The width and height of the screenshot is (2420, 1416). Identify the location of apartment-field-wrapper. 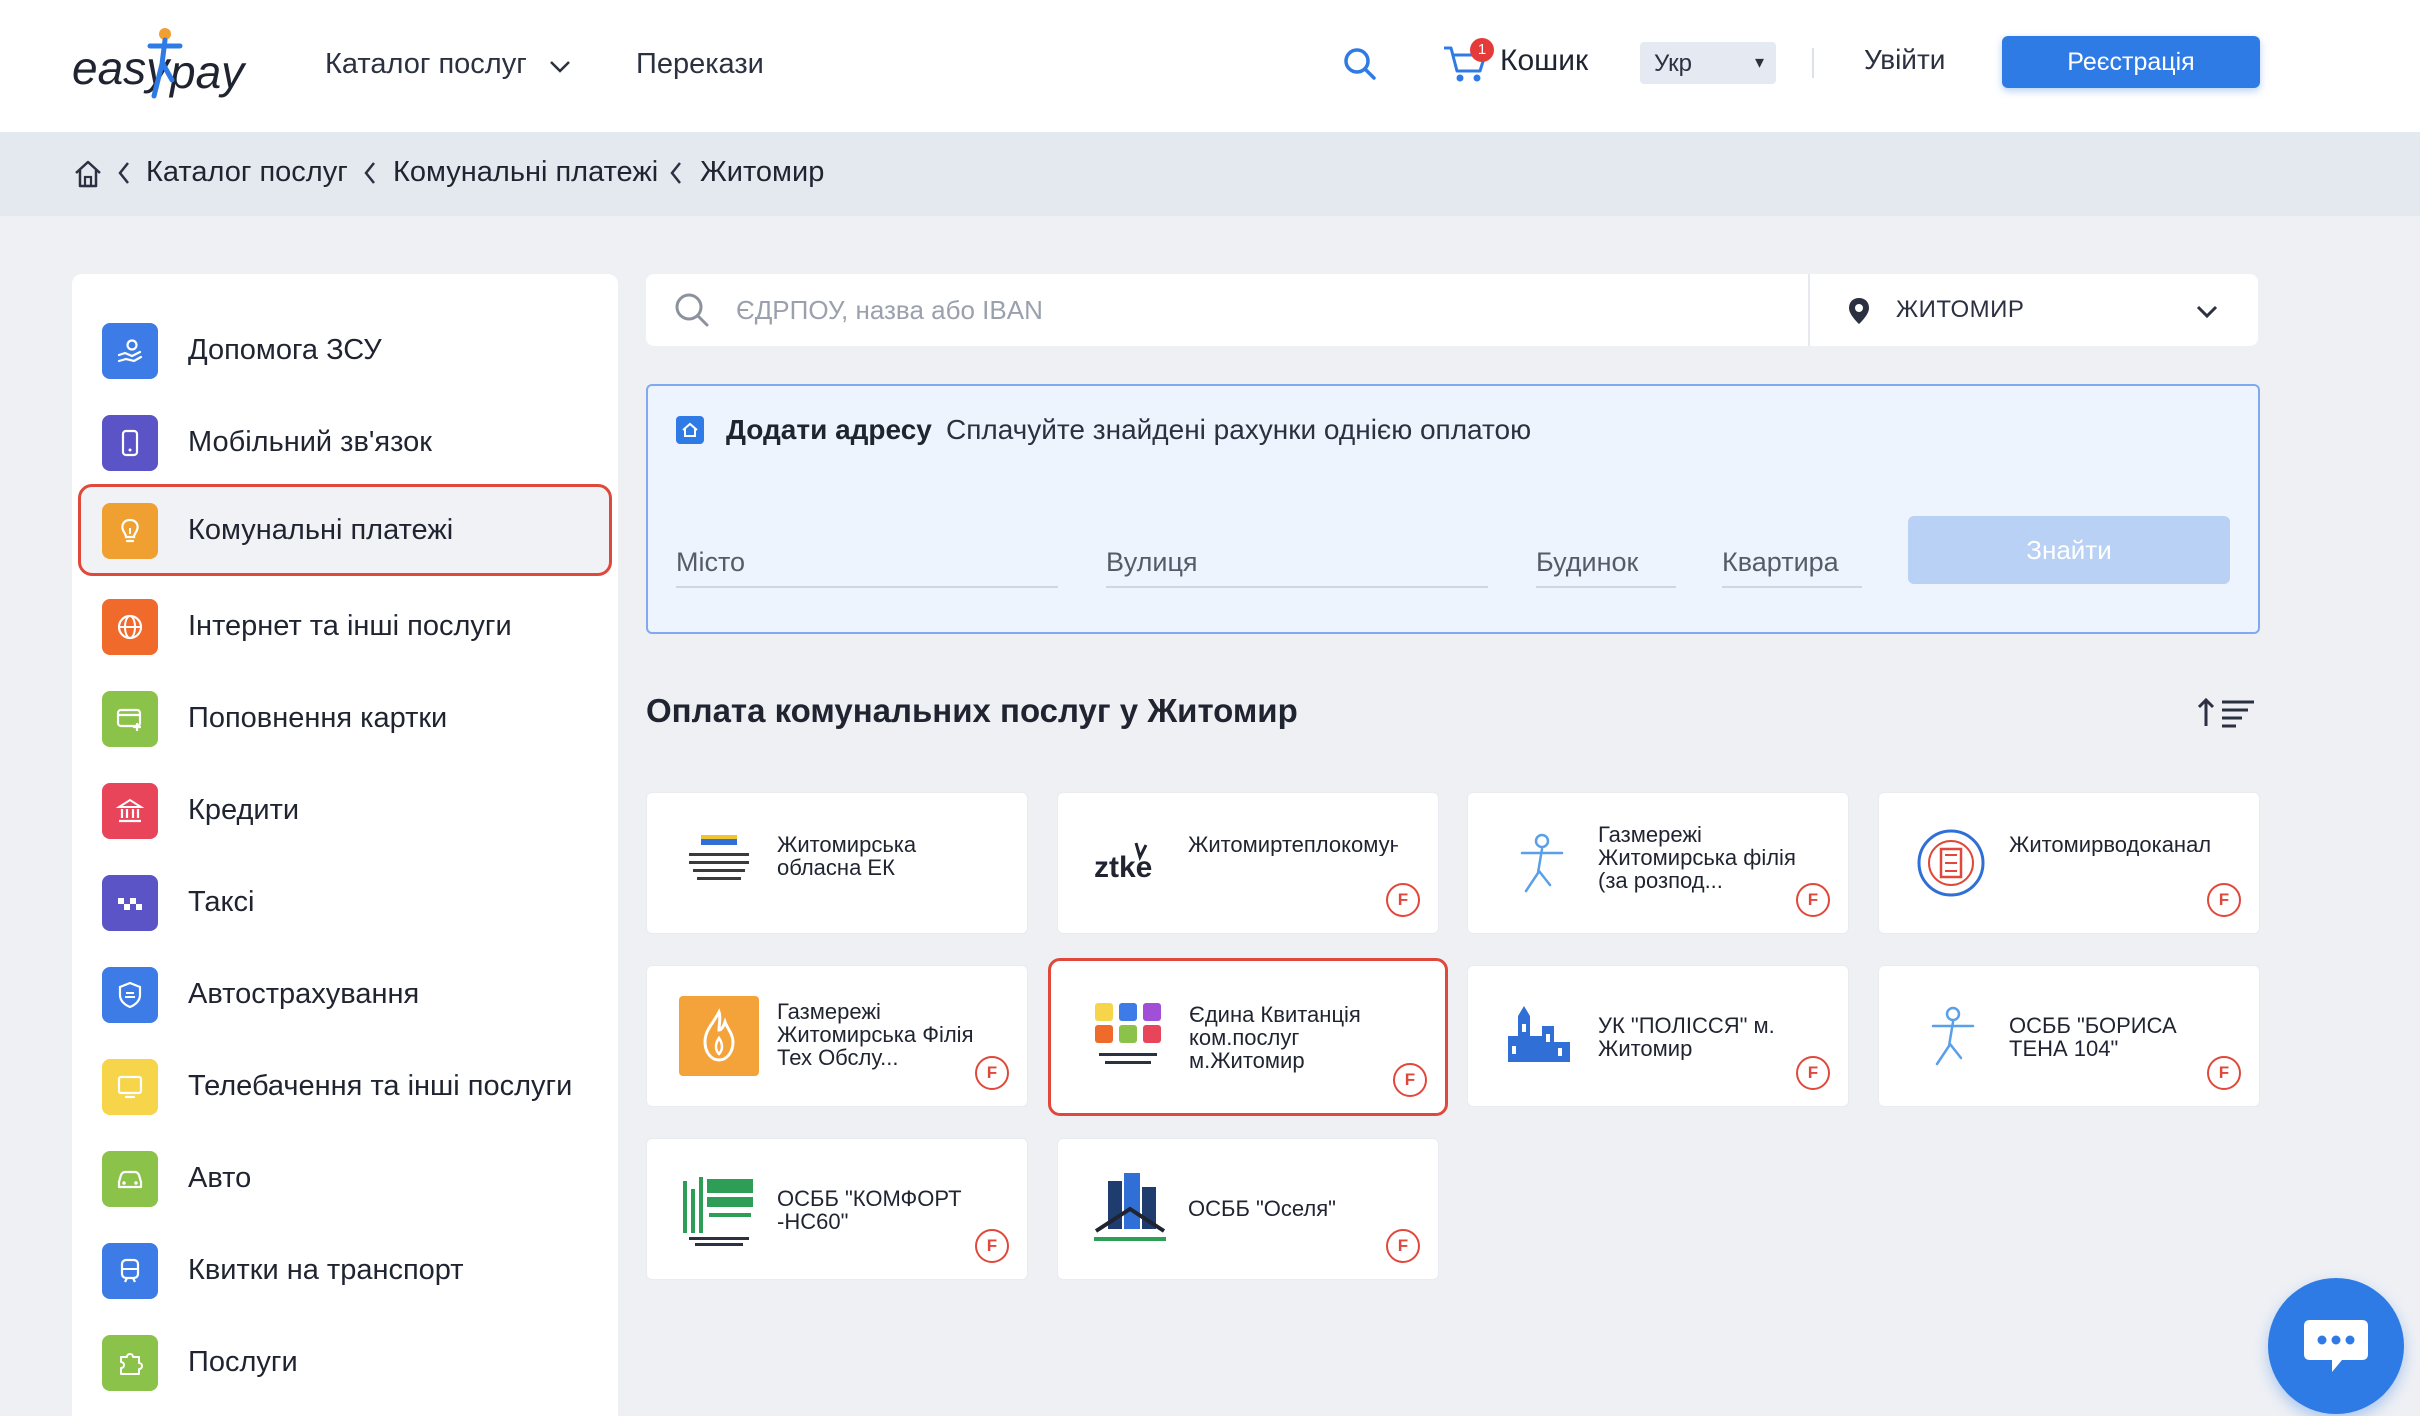
(1792, 564).